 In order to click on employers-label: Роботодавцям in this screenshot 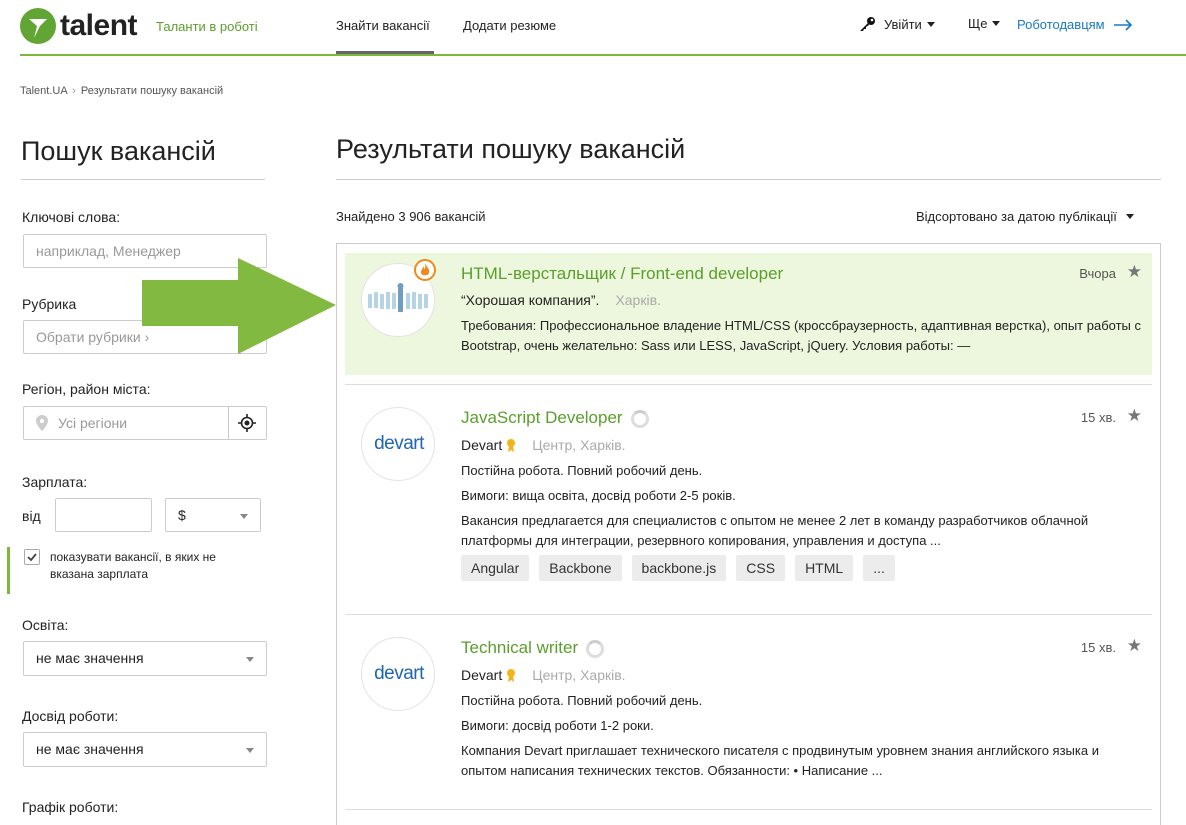, I will do `click(1061, 24)`.